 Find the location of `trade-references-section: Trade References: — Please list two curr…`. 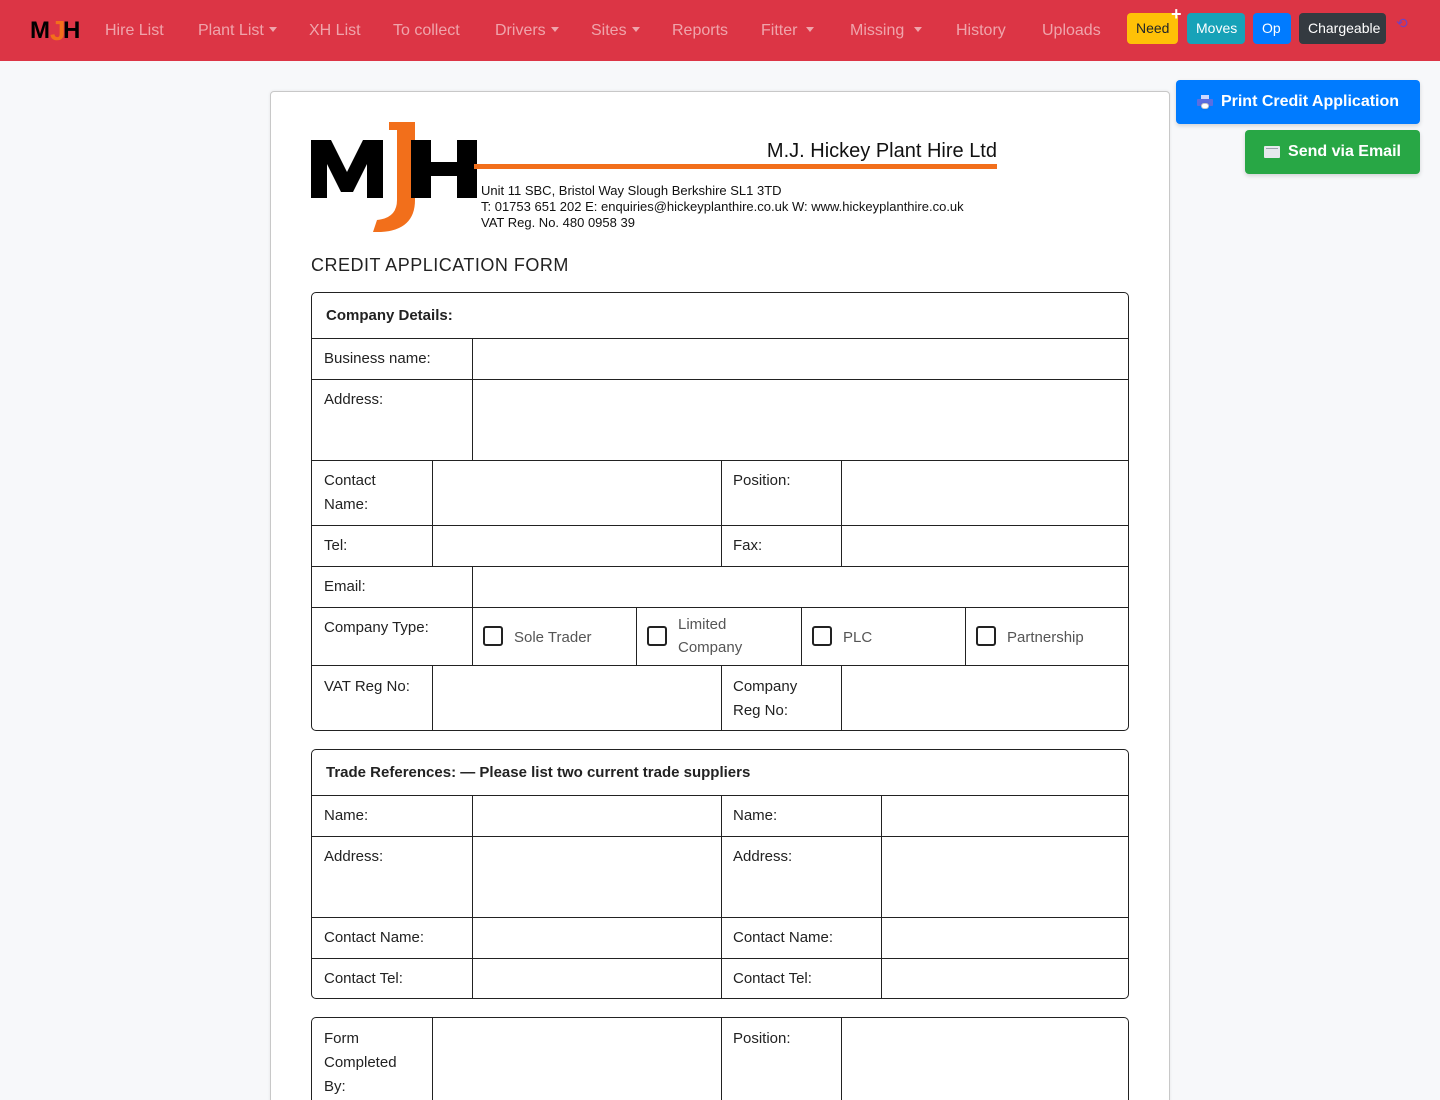

trade-references-section: Trade References: — Please list two curr… is located at coordinates (720, 874).